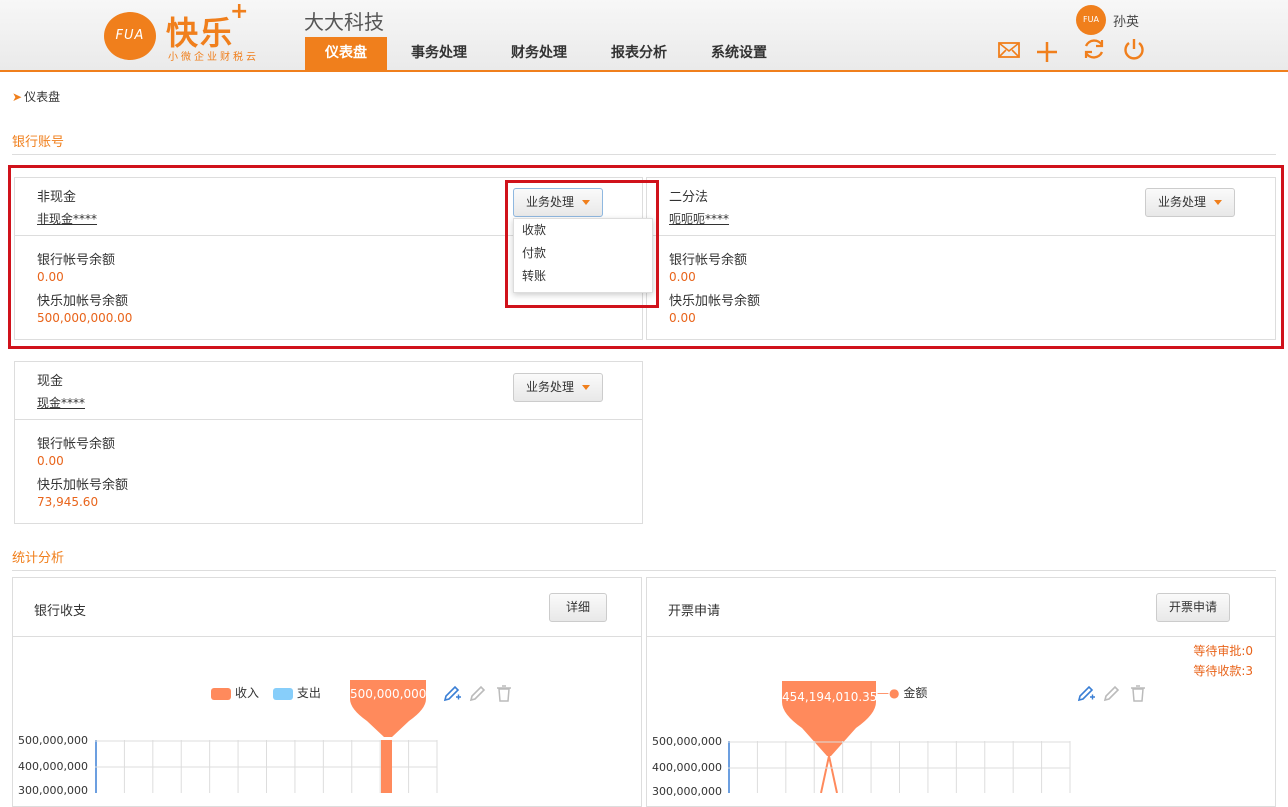  What do you see at coordinates (282, 693) in the screenshot?
I see `legend-swatch-expense` at bounding box center [282, 693].